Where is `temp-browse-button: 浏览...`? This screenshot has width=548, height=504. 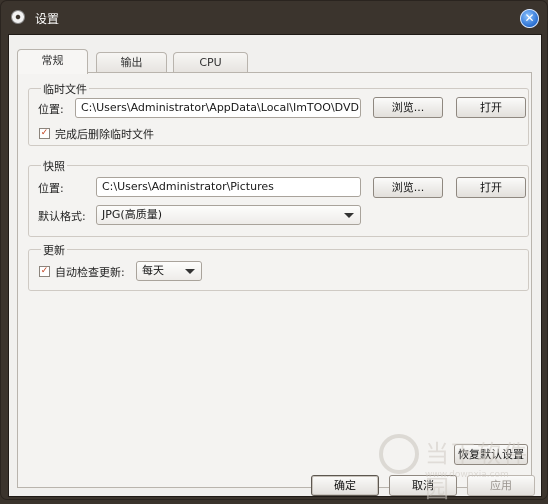
temp-browse-button: 浏览... is located at coordinates (408, 107).